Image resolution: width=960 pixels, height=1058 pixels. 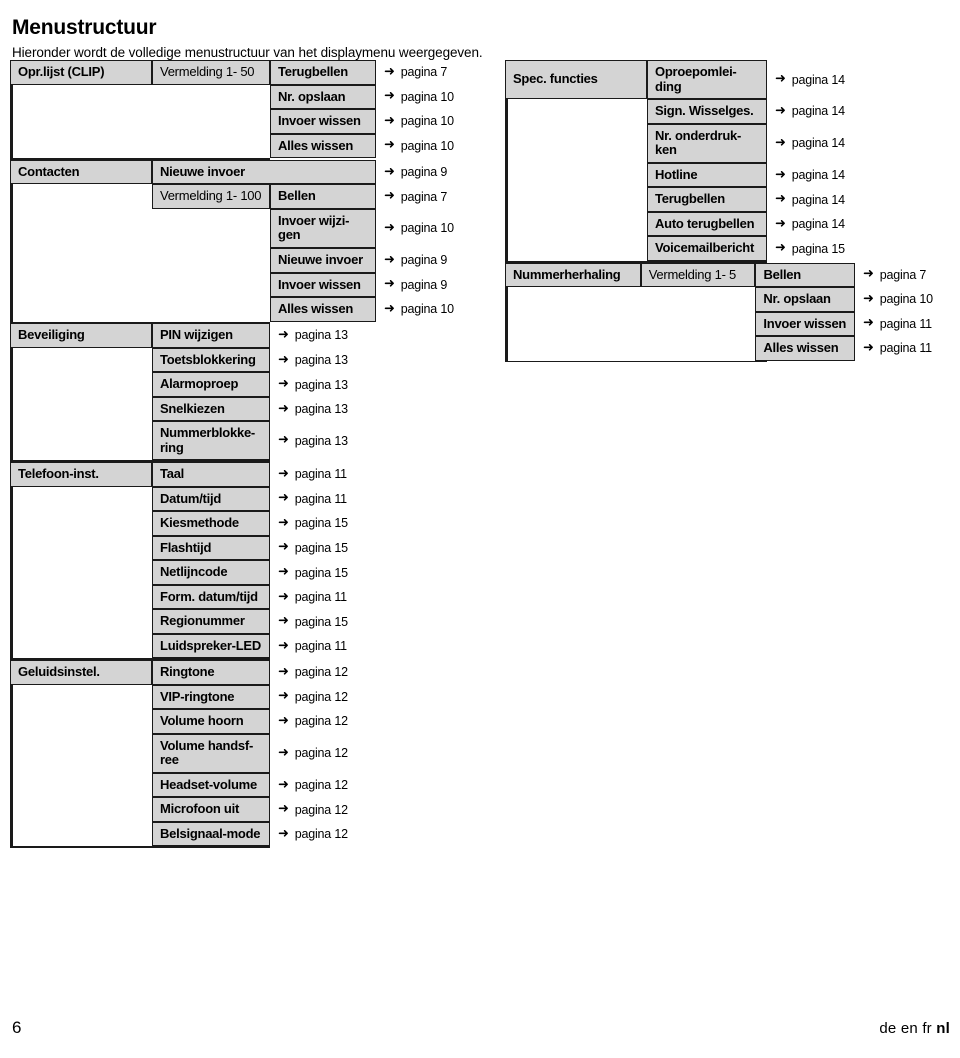 What do you see at coordinates (943, 1028) in the screenshot?
I see `footer-language-nl: nl` at bounding box center [943, 1028].